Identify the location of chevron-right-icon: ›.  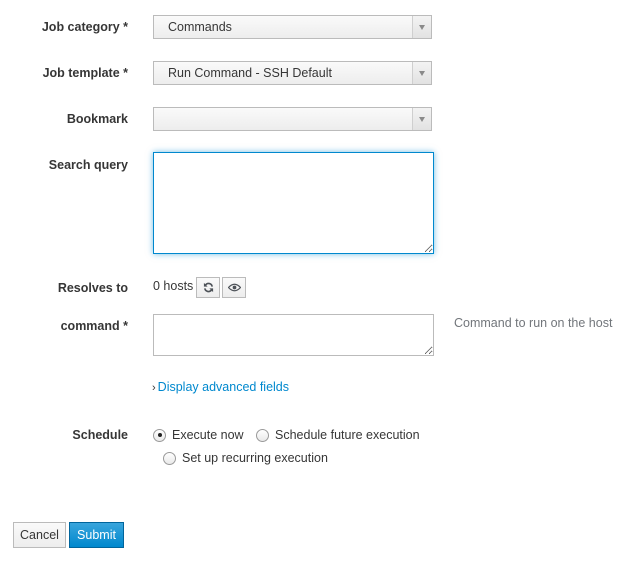
(154, 388).